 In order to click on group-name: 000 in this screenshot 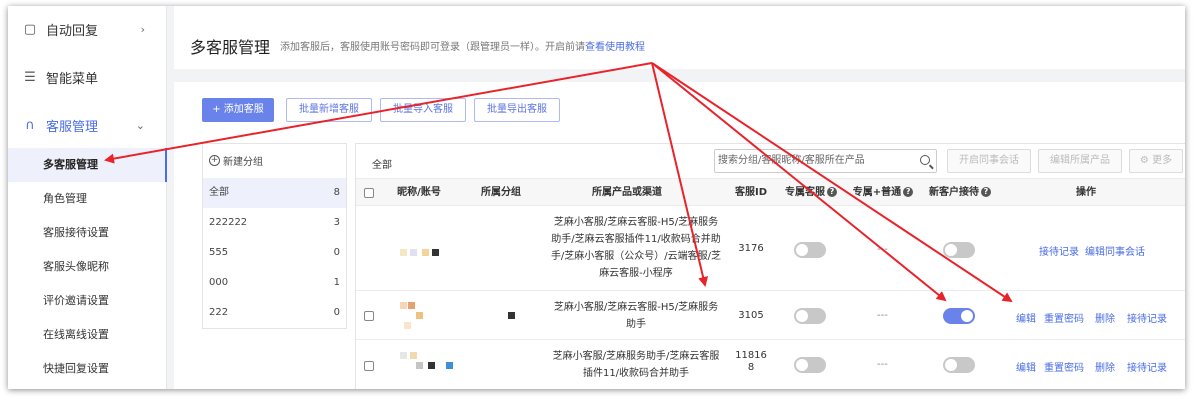, I will do `click(219, 282)`.